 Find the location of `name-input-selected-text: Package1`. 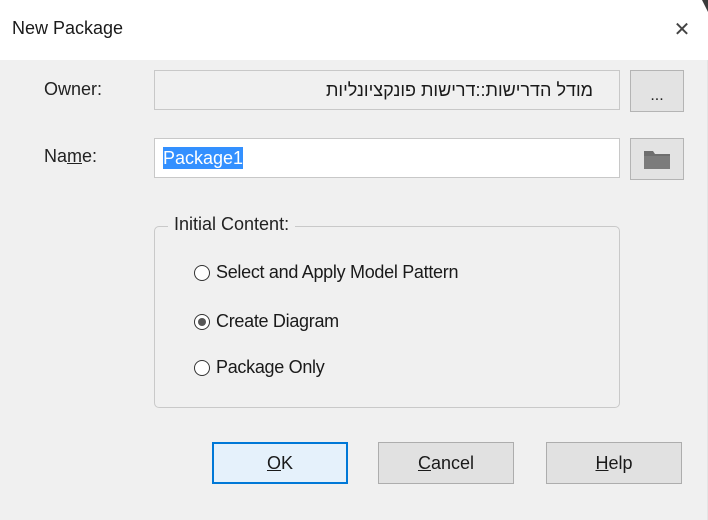

name-input-selected-text: Package1 is located at coordinates (203, 158).